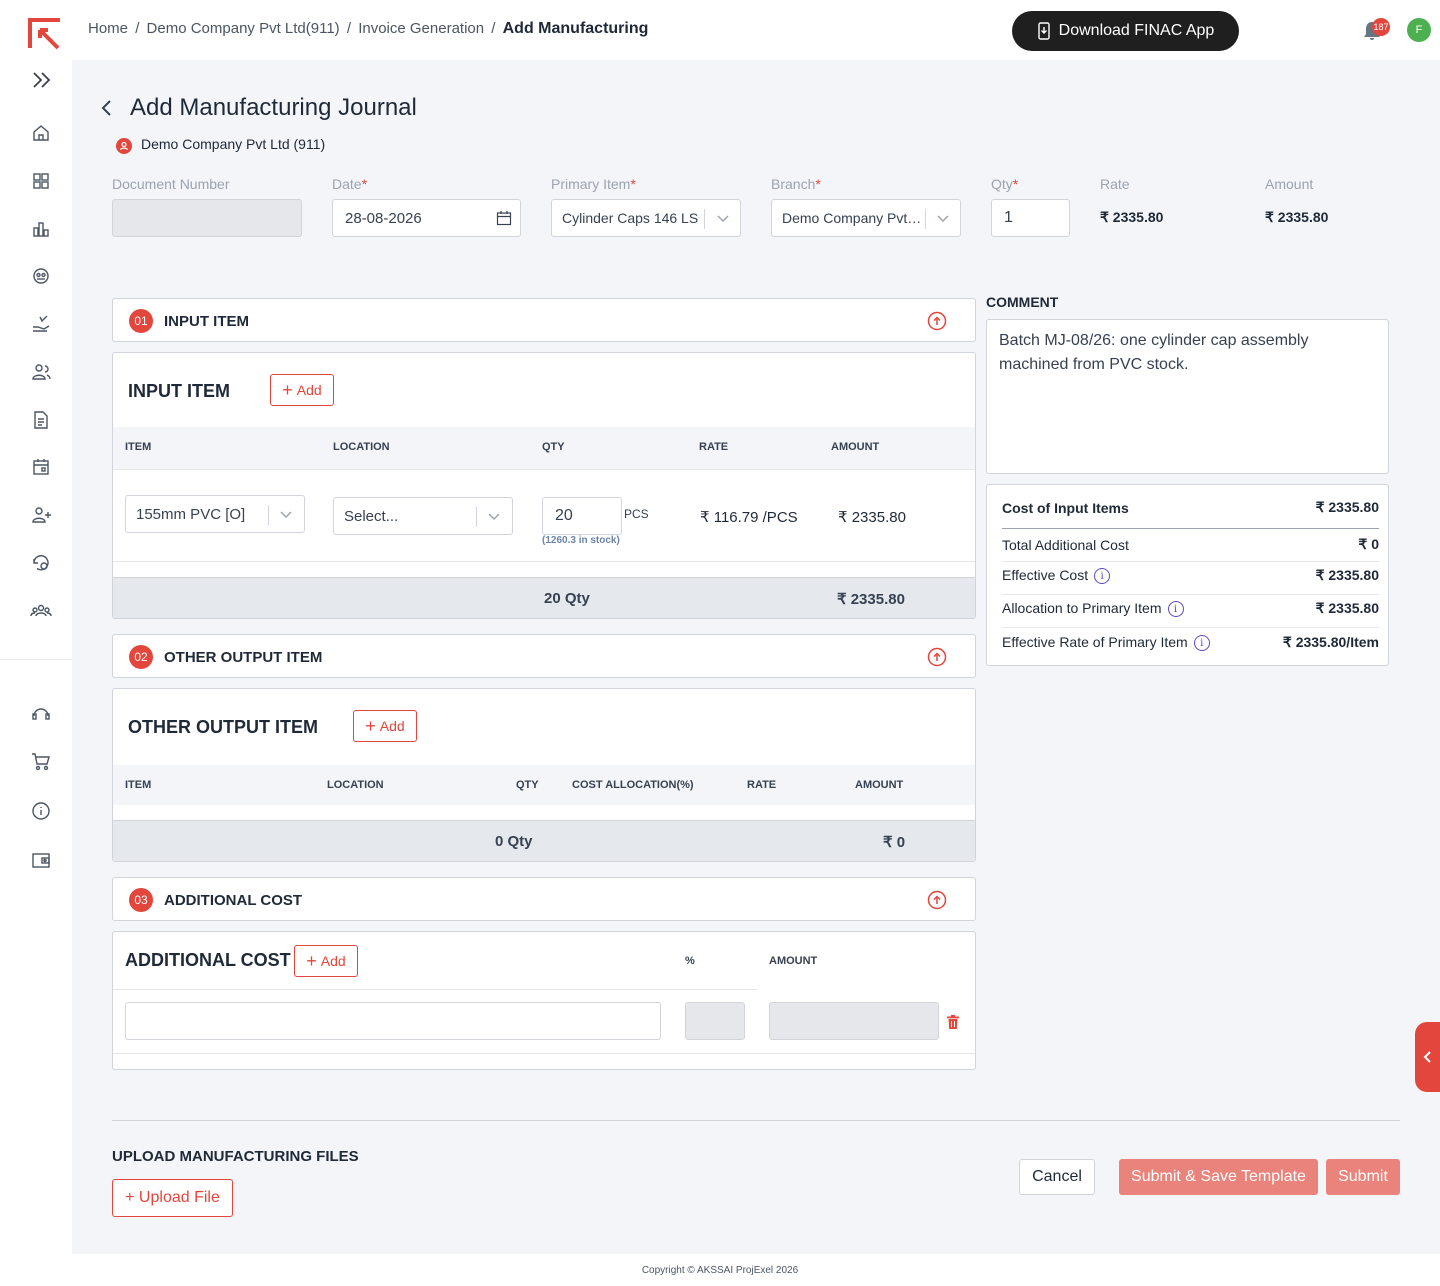 This screenshot has width=1440, height=1286. Describe the element at coordinates (1030, 218) in the screenshot. I see `qty-input: 1` at that location.